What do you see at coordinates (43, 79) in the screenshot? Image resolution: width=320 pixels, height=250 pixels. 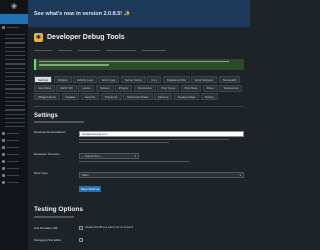 I see `tab-settings: Settings` at bounding box center [43, 79].